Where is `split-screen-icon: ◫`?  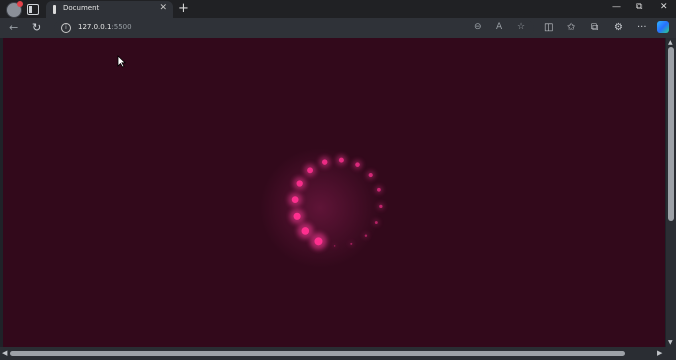 split-screen-icon: ◫ is located at coordinates (548, 27).